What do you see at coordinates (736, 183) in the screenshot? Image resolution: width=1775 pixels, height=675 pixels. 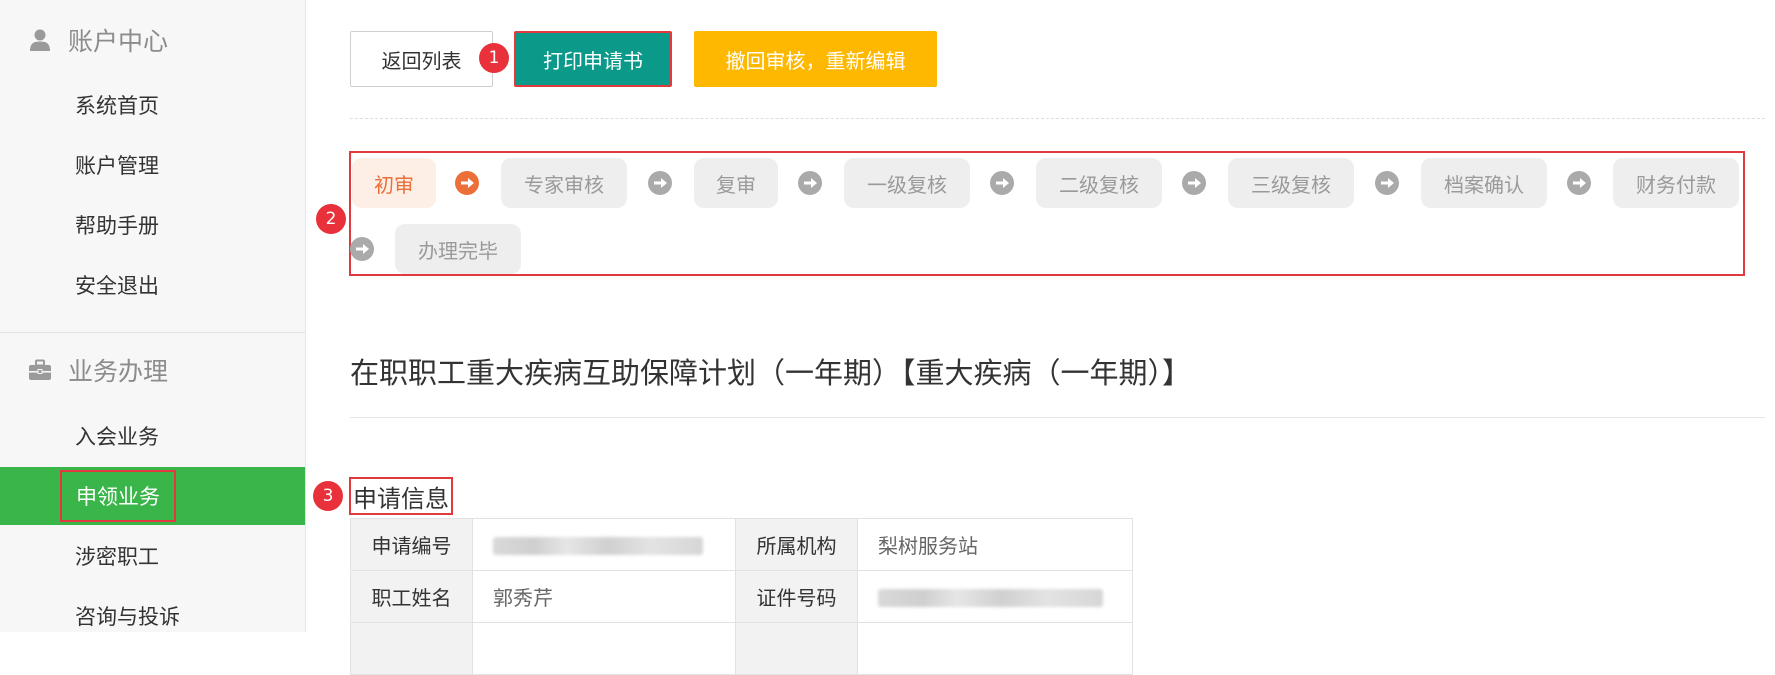 I see `step-re-review: 复审` at bounding box center [736, 183].